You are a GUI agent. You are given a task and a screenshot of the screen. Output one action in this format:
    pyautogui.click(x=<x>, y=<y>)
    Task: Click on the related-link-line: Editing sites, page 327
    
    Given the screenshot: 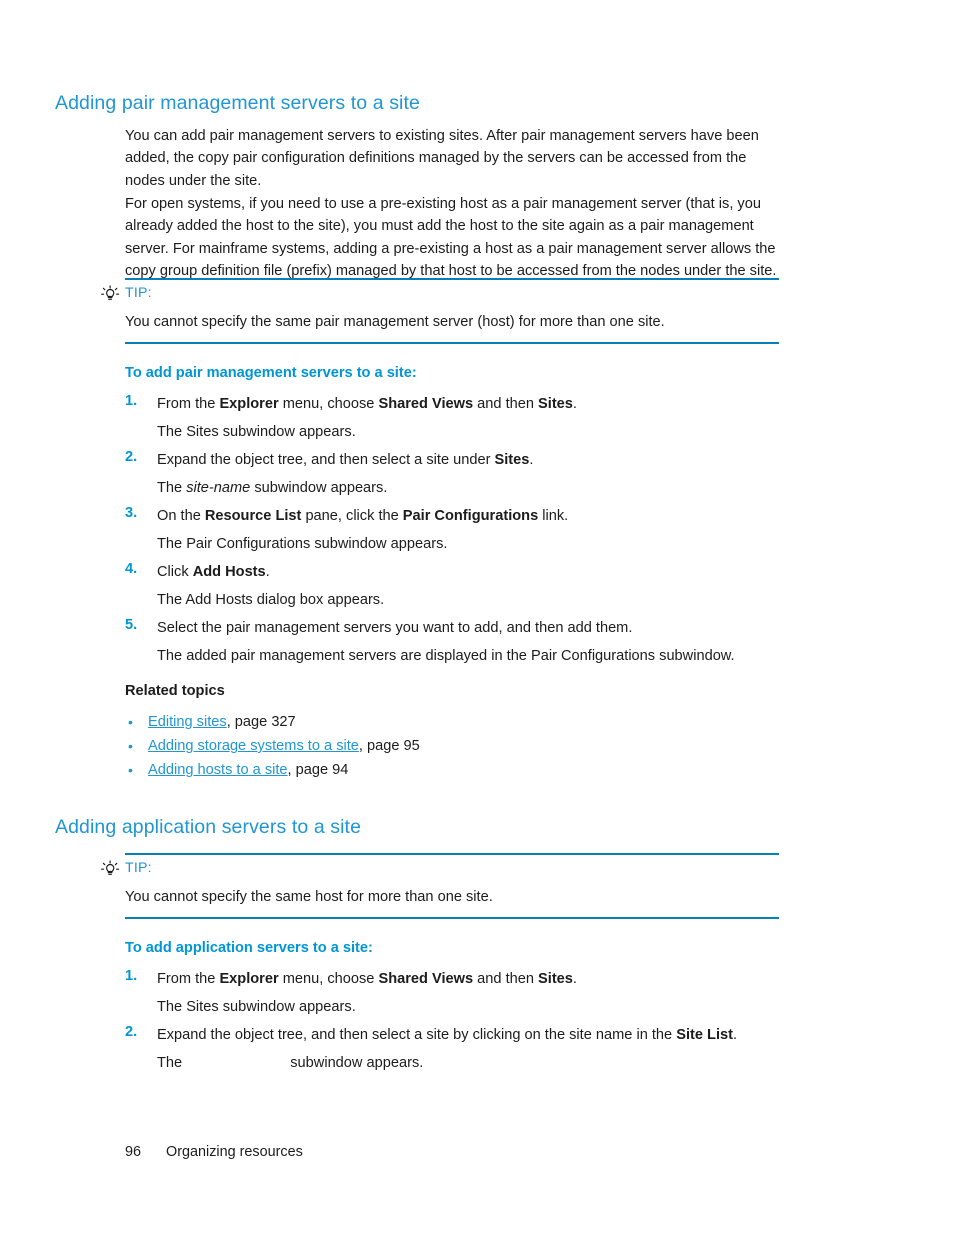 What is the action you would take?
    pyautogui.click(x=222, y=722)
    